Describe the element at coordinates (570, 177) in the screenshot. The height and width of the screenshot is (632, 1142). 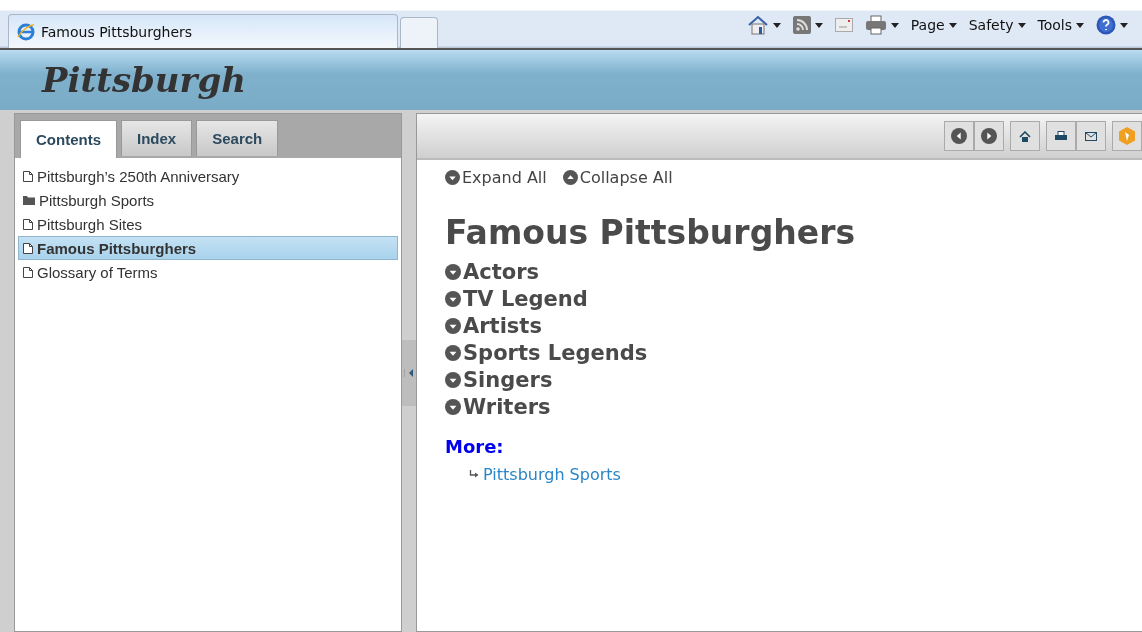
I see `collapse-icon` at that location.